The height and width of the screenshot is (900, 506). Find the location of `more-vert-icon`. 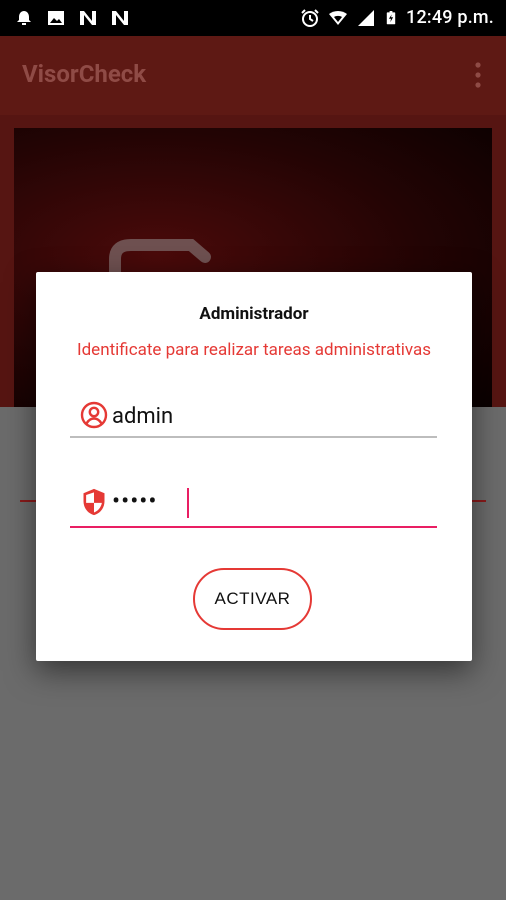

more-vert-icon is located at coordinates (478, 75).